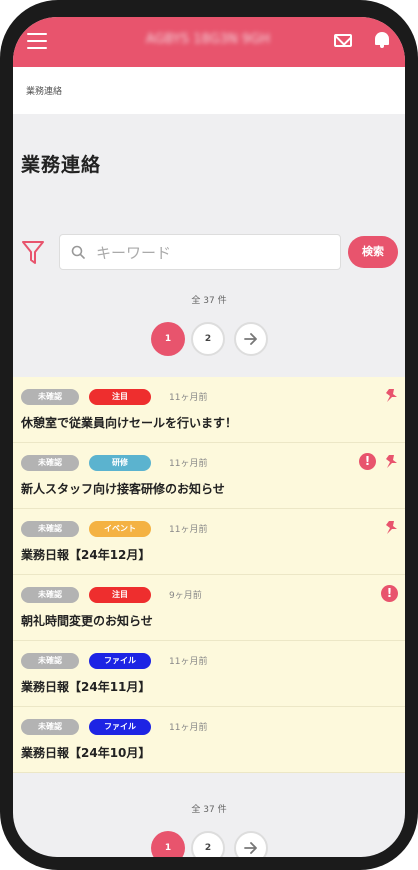 Image resolution: width=418 pixels, height=870 pixels. I want to click on list-item: 未確認 注目 9ヶ月前 朝礼時間変更のお知らせ !, so click(209, 608).